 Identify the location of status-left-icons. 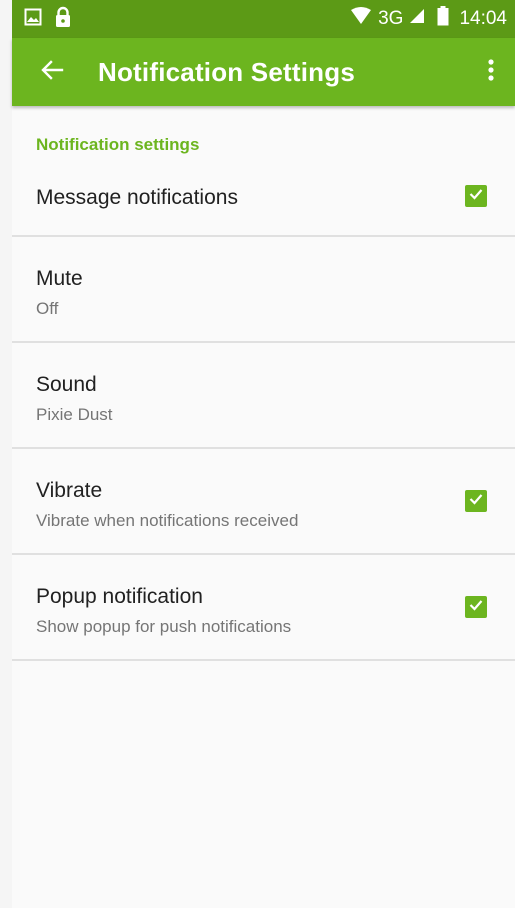
(48, 19).